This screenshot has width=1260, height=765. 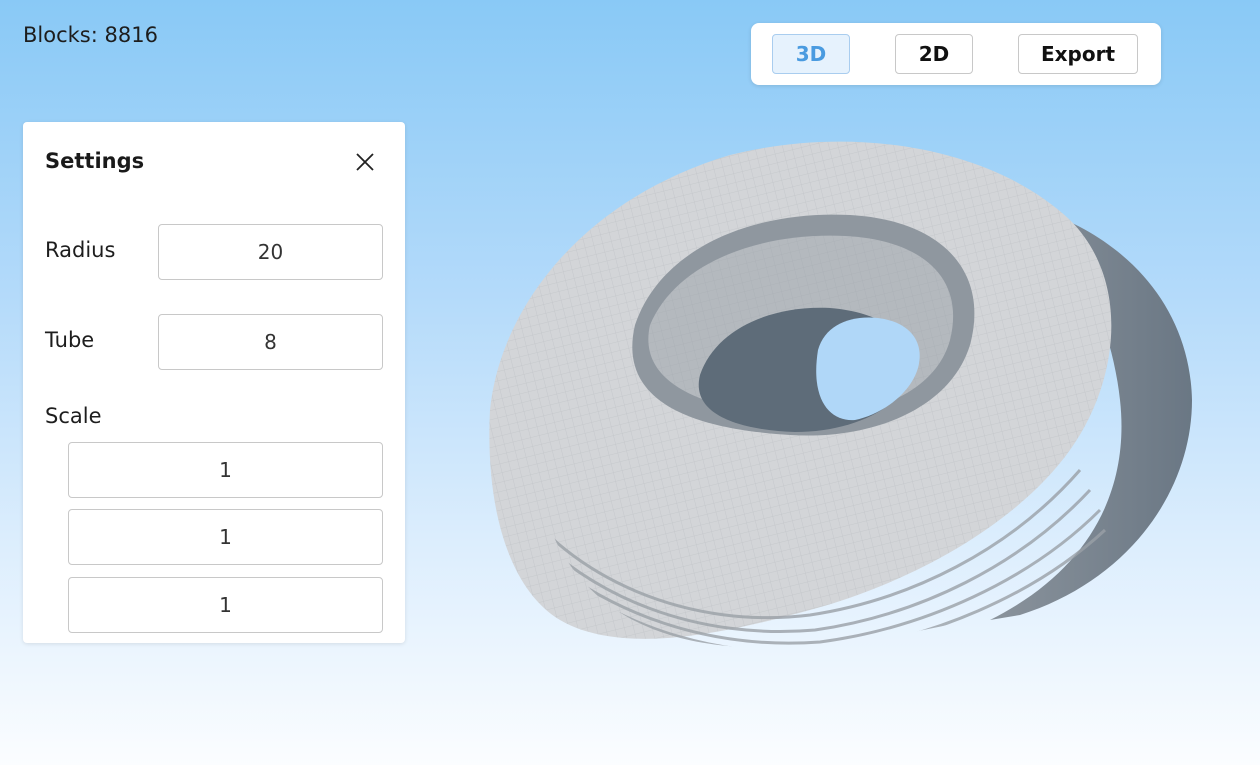 I want to click on tube-label: Tube, so click(x=70, y=340).